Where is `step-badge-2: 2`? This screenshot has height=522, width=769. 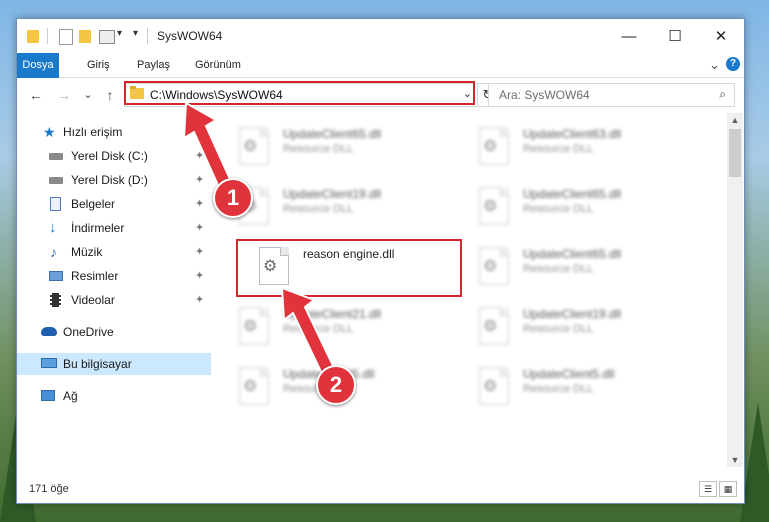
step-badge-2: 2 is located at coordinates (336, 385).